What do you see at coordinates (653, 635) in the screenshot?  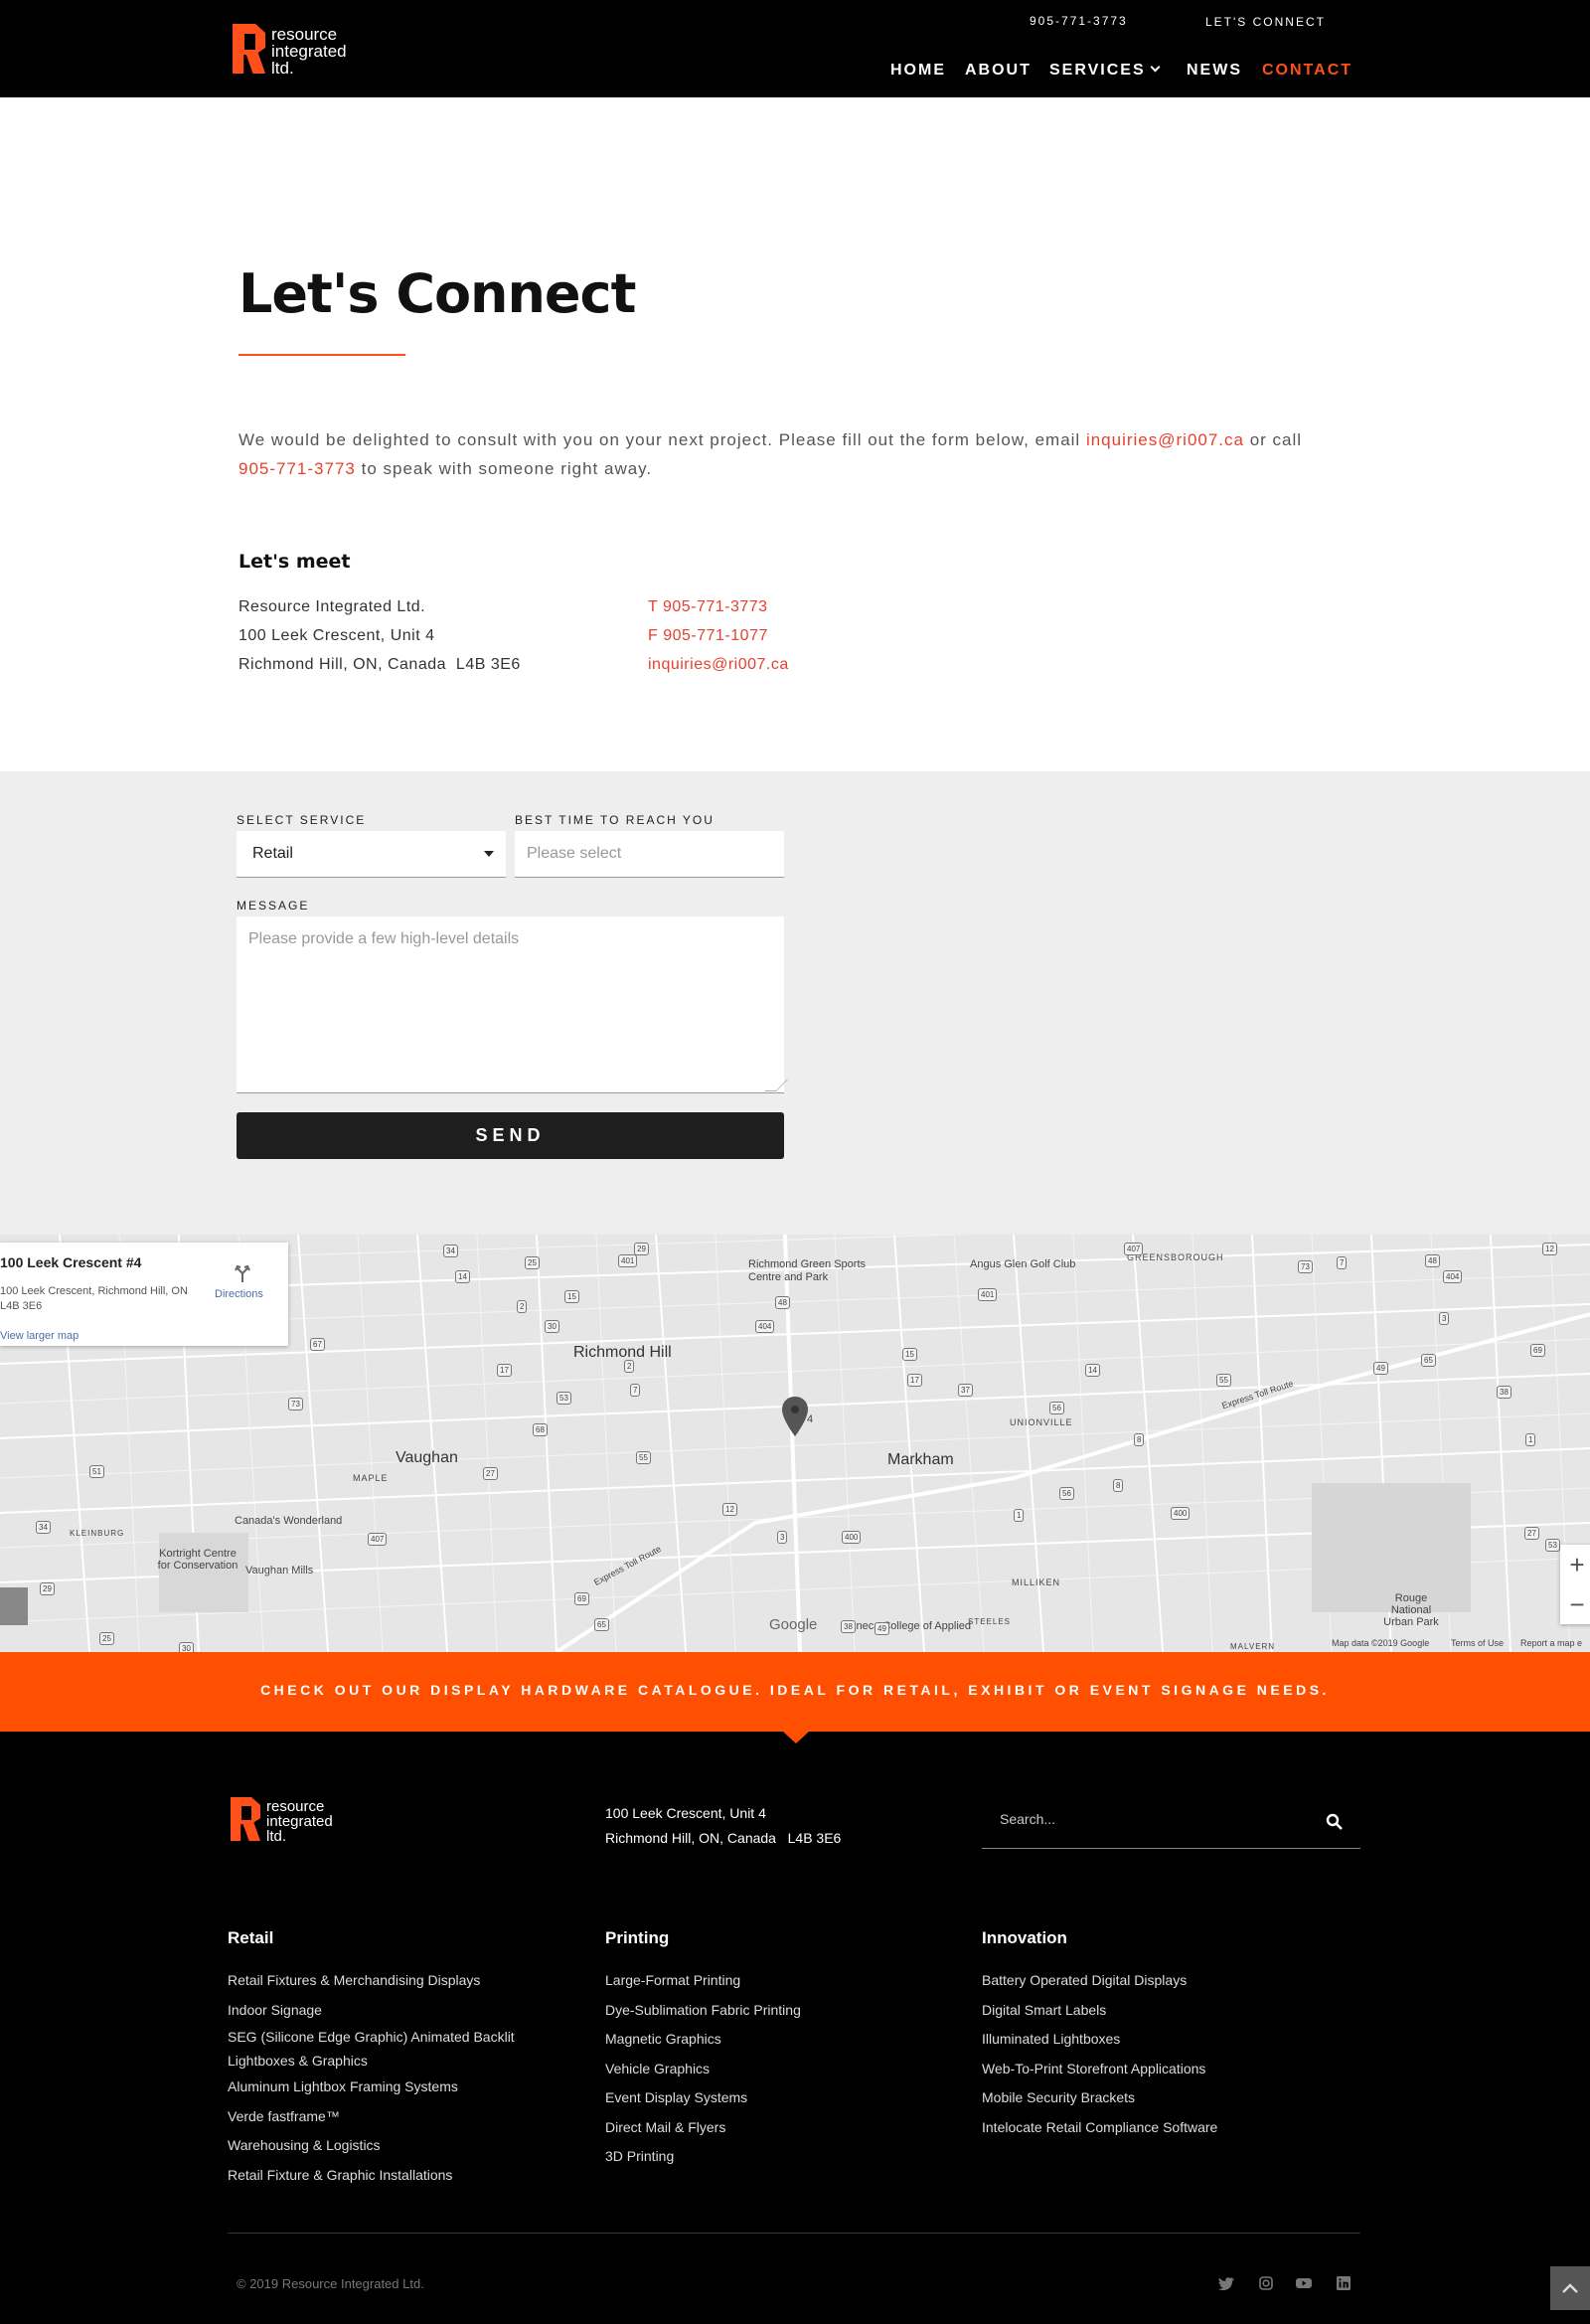 I see `fax-prefix: F` at bounding box center [653, 635].